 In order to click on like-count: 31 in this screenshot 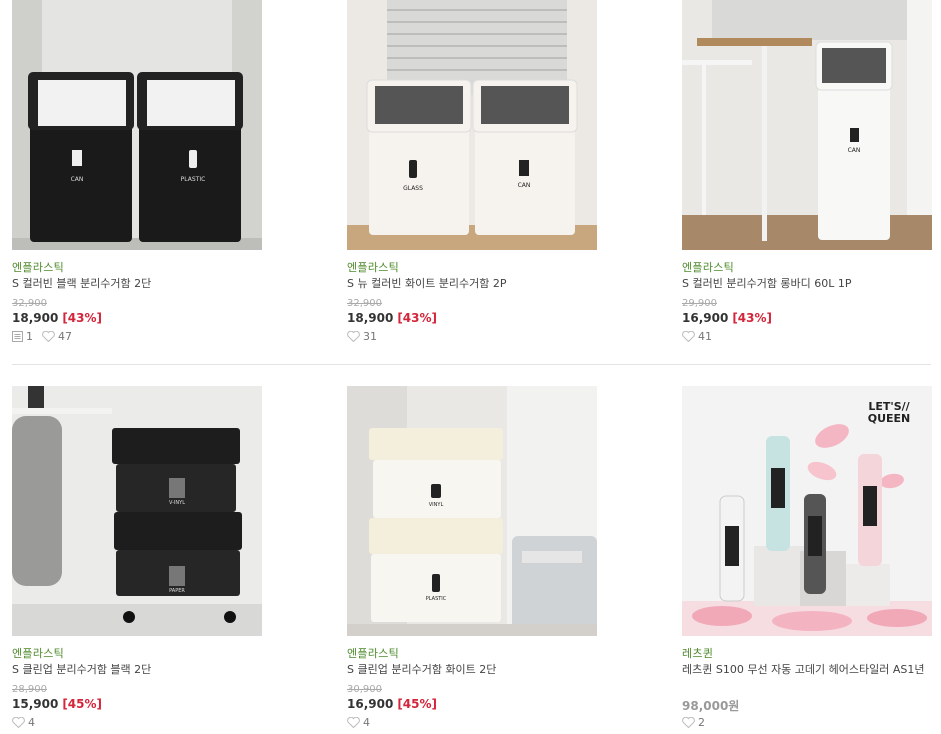, I will do `click(370, 336)`.